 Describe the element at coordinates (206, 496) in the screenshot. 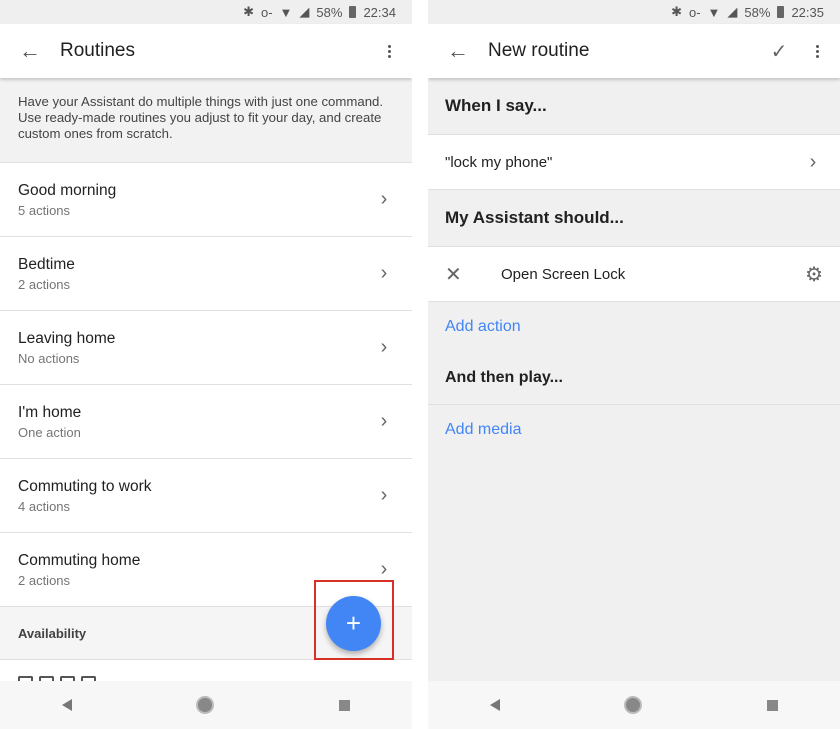

I see `routine-item-commuting-to-work: Commuting to work 4 actions ›` at that location.